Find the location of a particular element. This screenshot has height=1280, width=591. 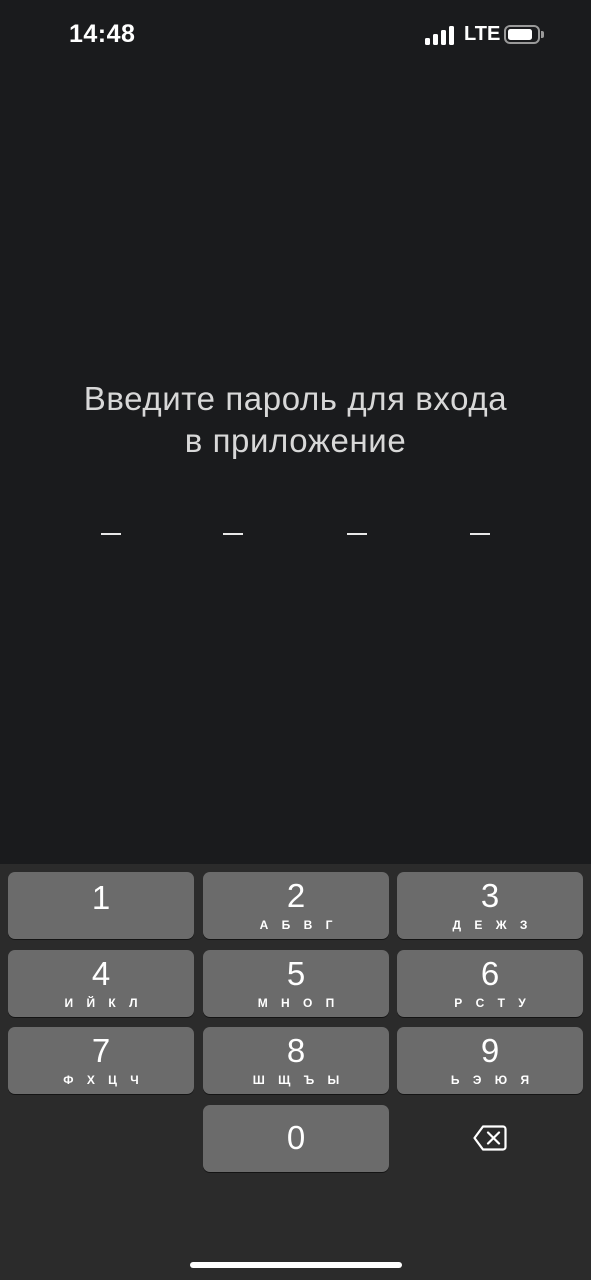

pin-indicator is located at coordinates (295, 535).